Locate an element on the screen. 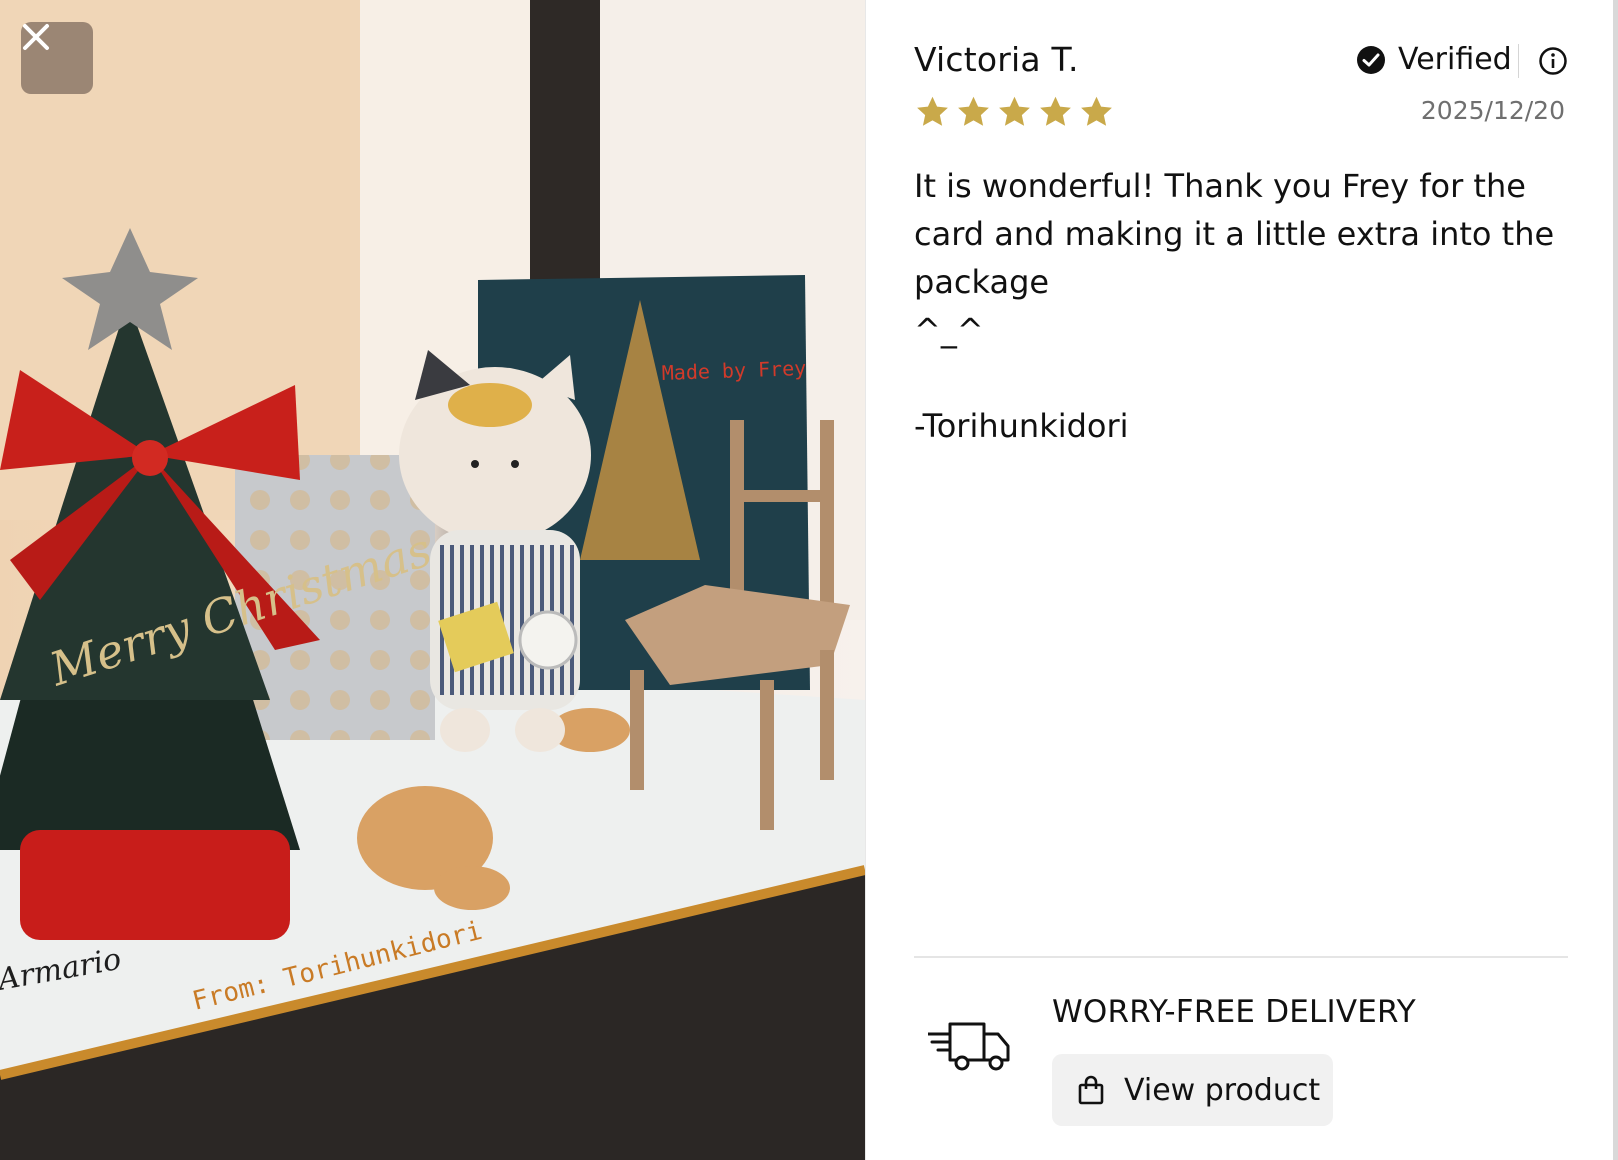 The image size is (1618, 1160). scrollbar-track is located at coordinates (1615, 580).